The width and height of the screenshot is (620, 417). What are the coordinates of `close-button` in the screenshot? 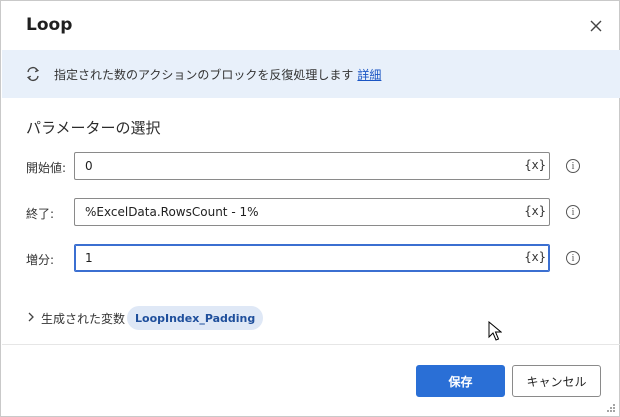 It's located at (596, 26).